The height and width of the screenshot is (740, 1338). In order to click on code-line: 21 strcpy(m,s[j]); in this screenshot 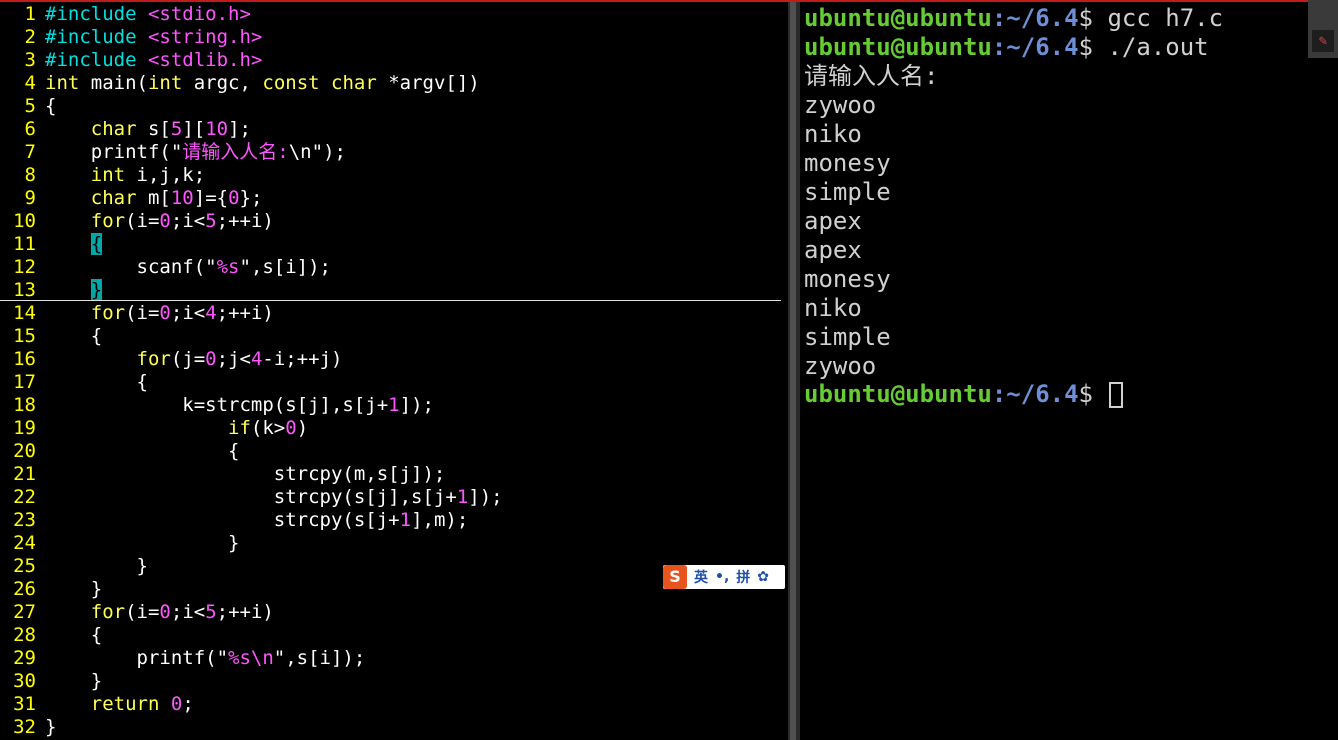, I will do `click(394, 474)`.